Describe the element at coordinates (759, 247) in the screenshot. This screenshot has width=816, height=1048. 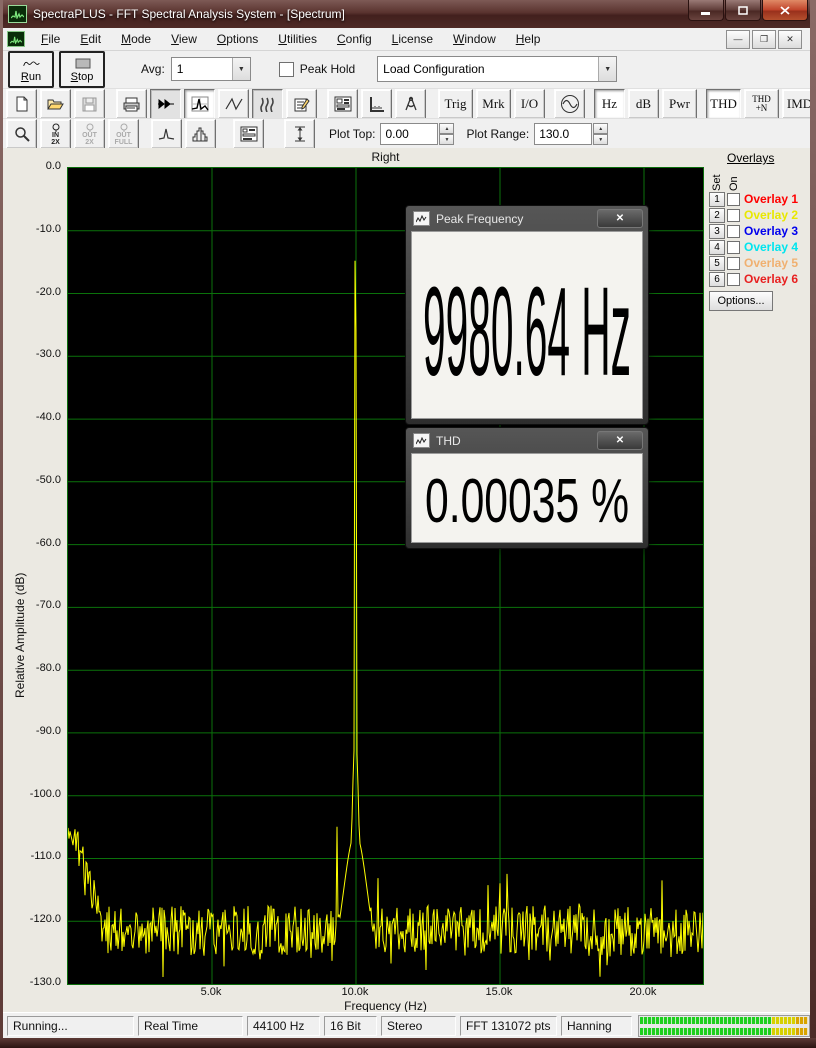
I see `overlay-row-4: 4 Overlay 4` at that location.